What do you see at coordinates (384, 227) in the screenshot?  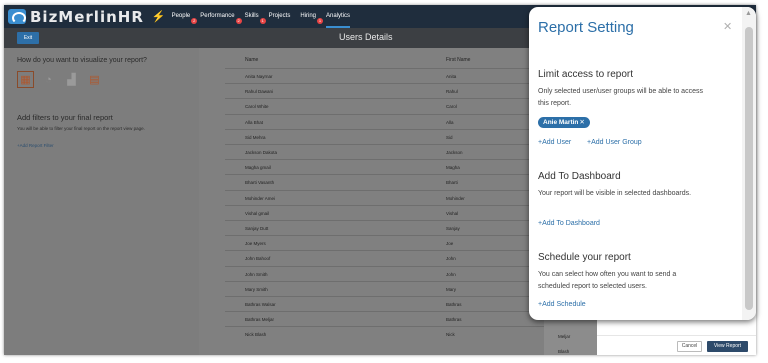 I see `table-row: Sanjay Dutt Sanjay` at bounding box center [384, 227].